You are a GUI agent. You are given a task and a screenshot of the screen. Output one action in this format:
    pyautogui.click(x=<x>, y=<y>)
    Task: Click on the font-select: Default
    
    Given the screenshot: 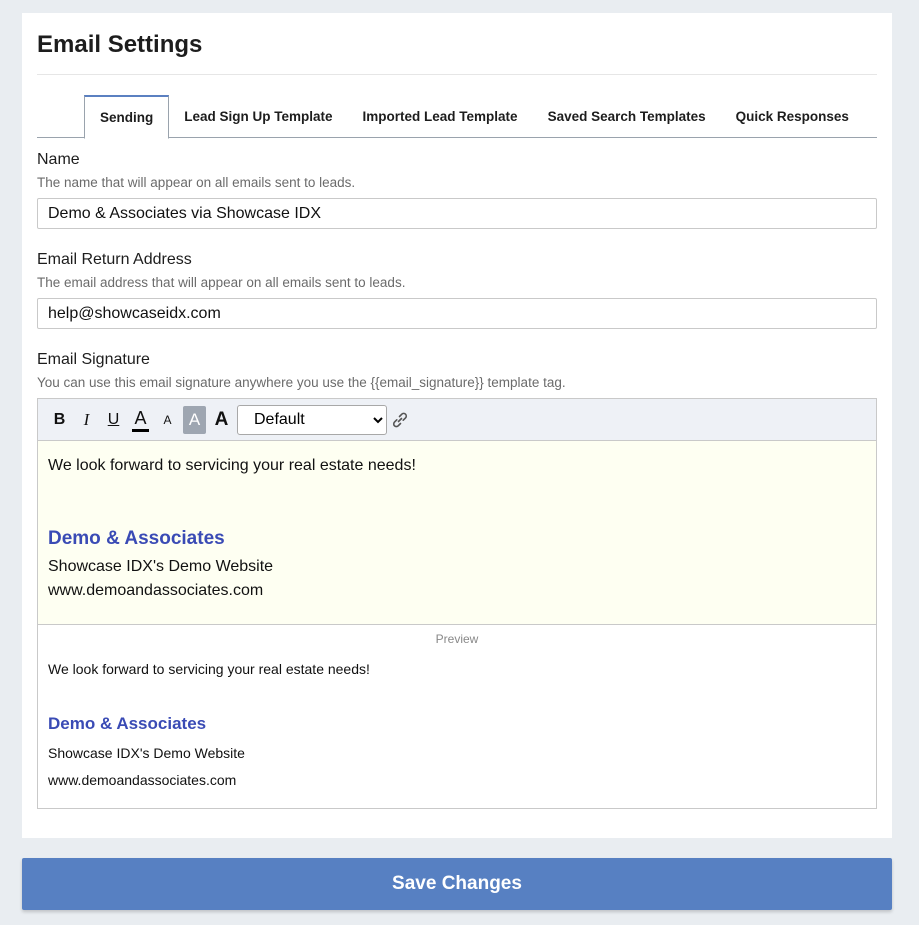 What is the action you would take?
    pyautogui.click(x=312, y=419)
    